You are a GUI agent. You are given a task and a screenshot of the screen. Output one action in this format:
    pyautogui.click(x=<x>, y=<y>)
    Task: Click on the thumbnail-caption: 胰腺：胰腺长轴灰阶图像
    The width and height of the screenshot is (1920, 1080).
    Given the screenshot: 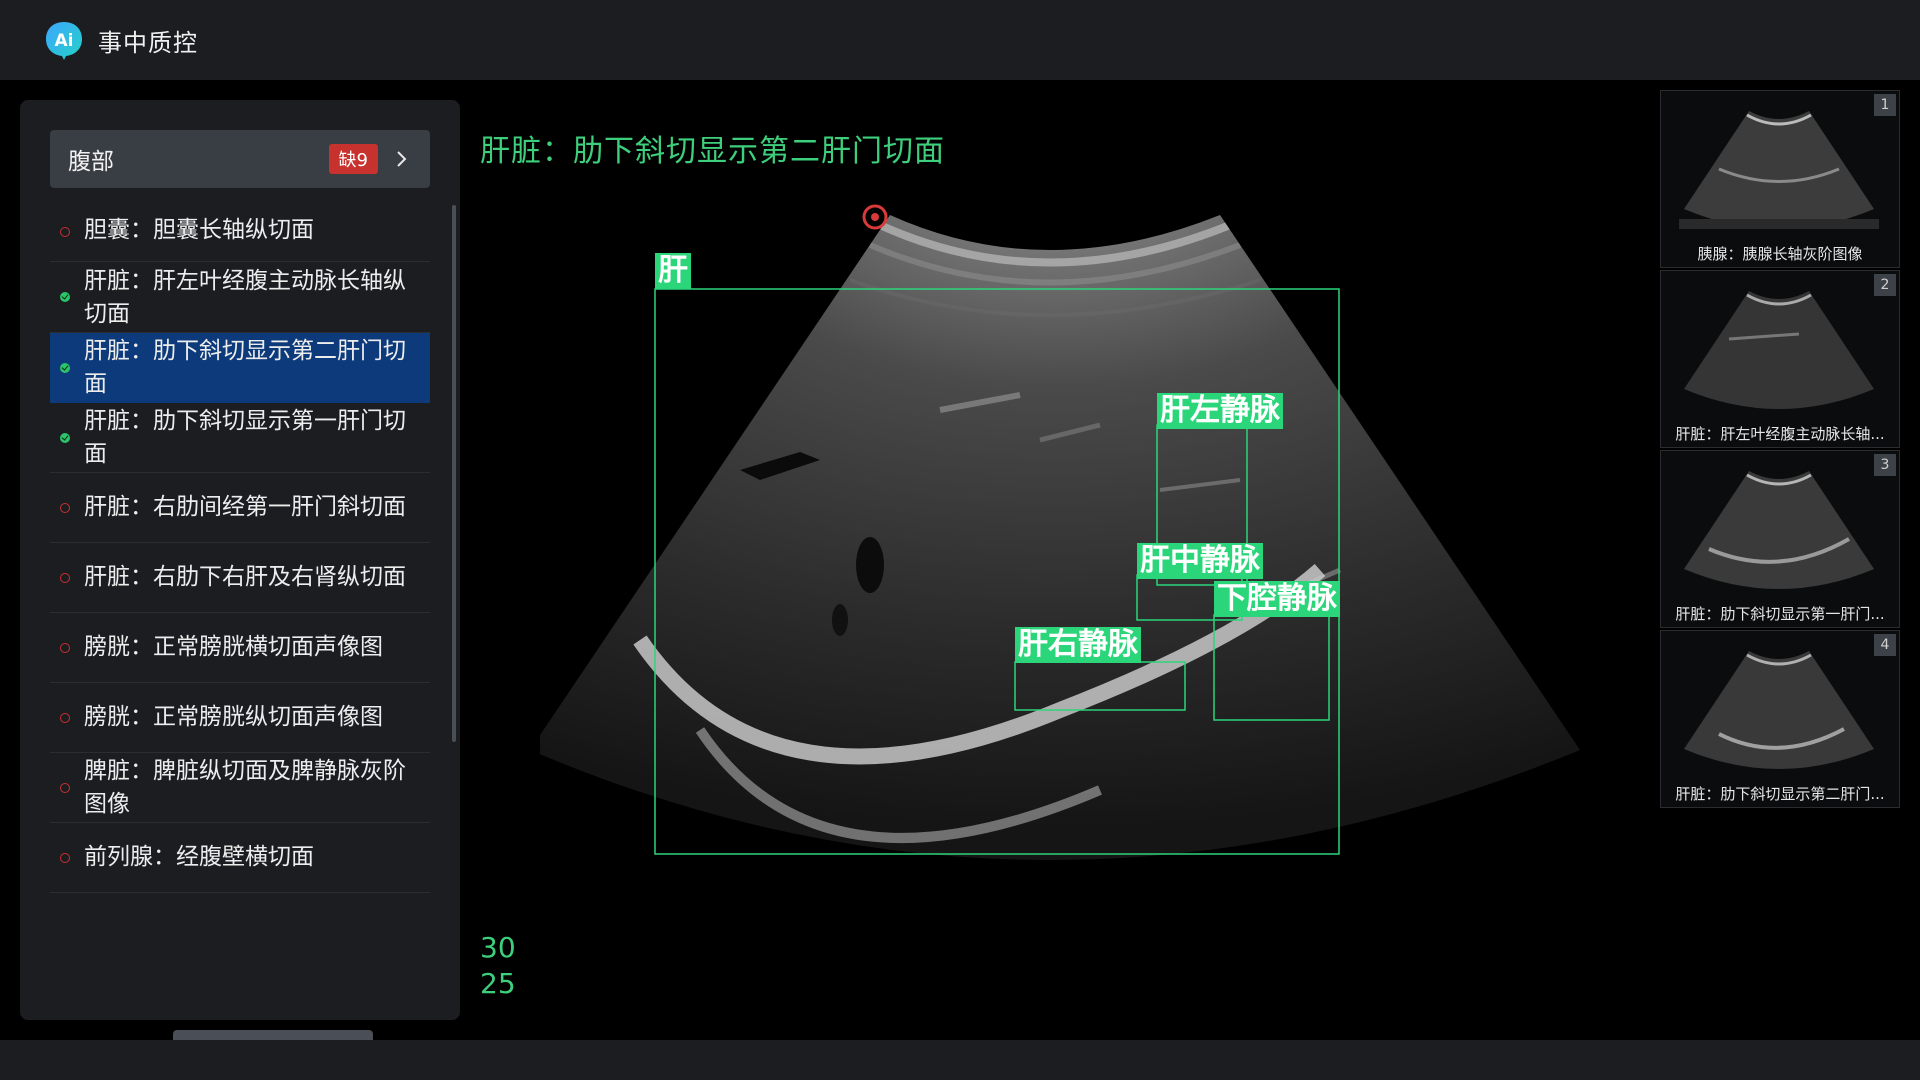 What is the action you would take?
    pyautogui.click(x=1780, y=254)
    